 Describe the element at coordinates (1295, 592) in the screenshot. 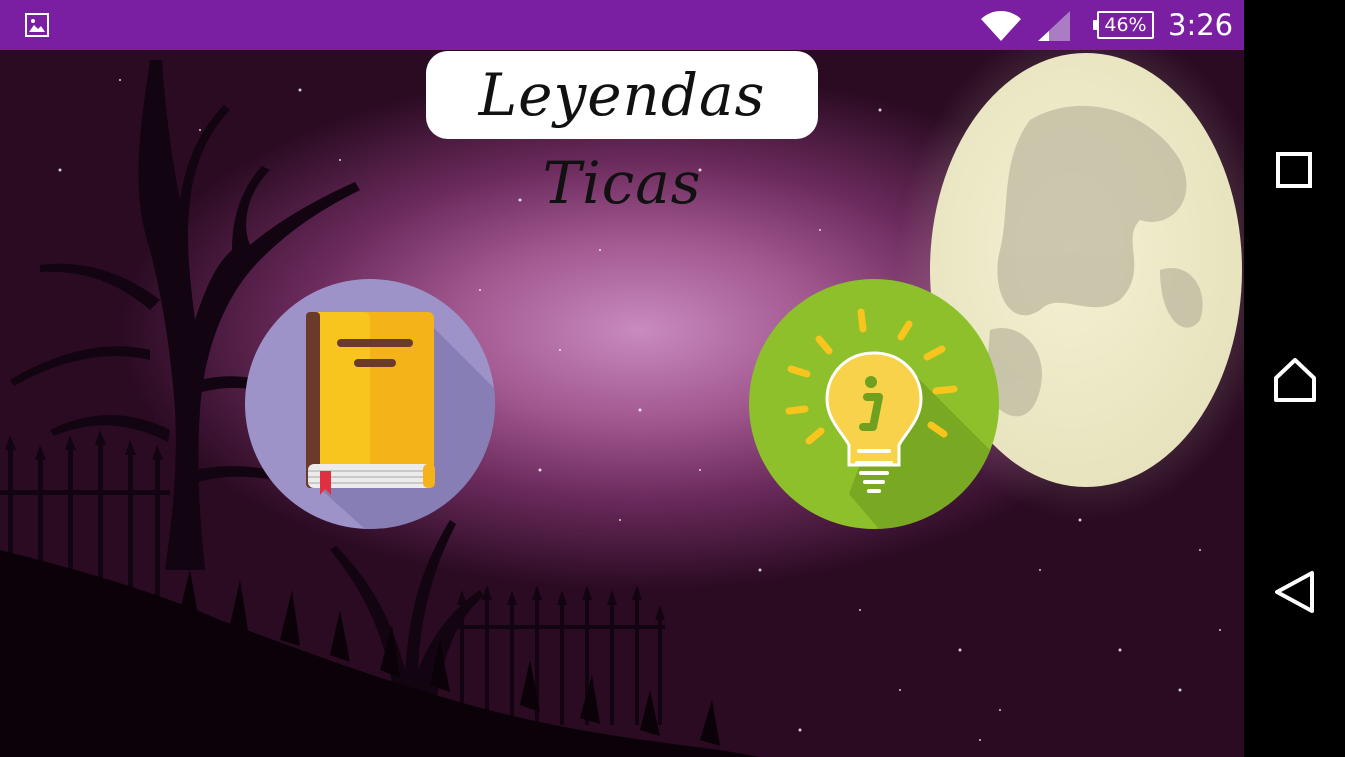

I see `back-triangle-icon` at that location.